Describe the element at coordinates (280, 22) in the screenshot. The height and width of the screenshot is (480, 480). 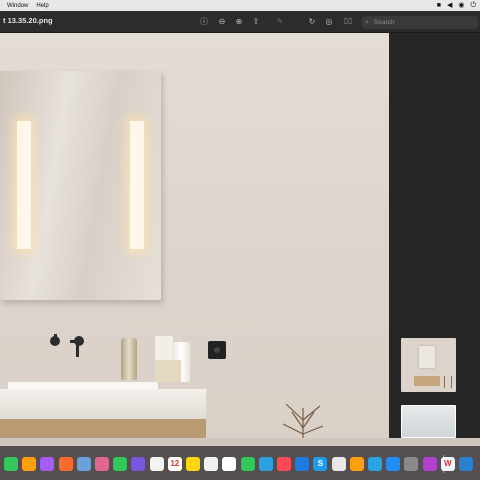
I see `markup-pen-icon: ✎` at that location.